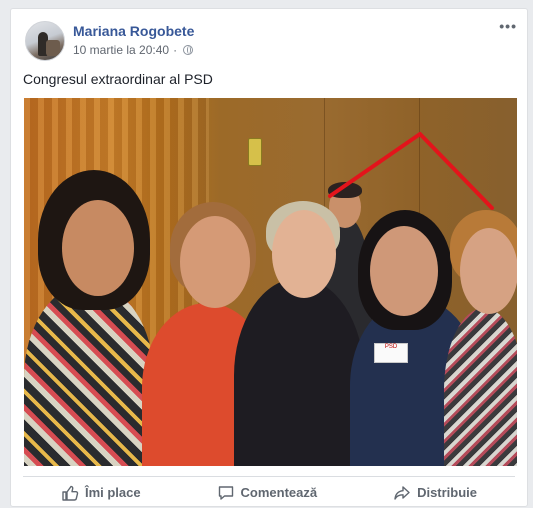 The width and height of the screenshot is (533, 508). Describe the element at coordinates (121, 50) in the screenshot. I see `post-timestamp: 10 martie la 20:40` at that location.